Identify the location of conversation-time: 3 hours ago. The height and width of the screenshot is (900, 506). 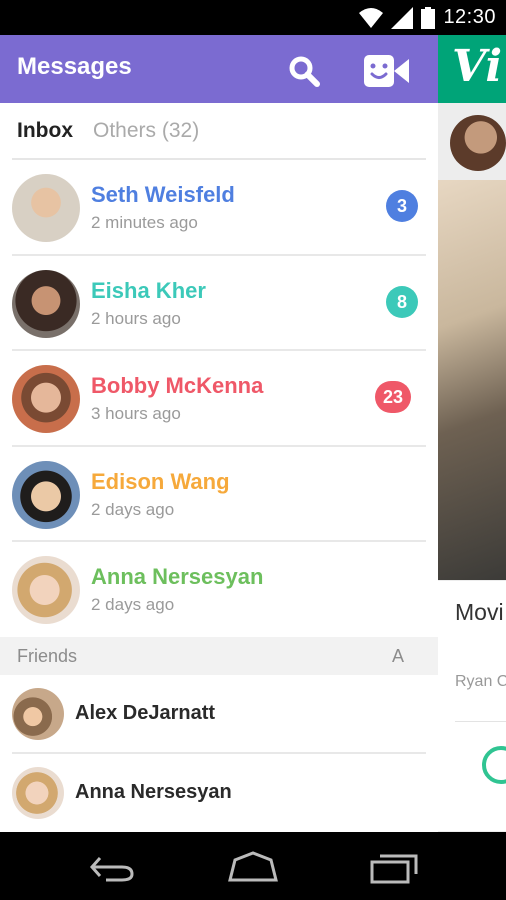
(136, 413).